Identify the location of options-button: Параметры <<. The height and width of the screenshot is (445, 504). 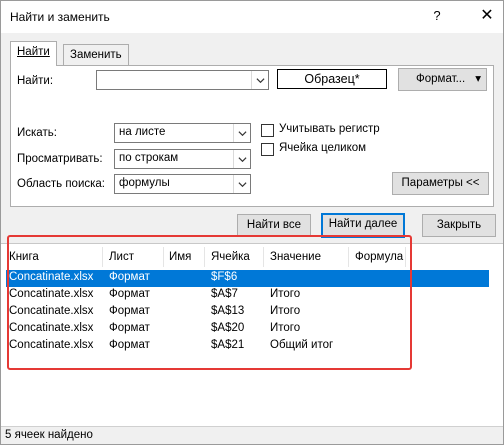
(440, 183).